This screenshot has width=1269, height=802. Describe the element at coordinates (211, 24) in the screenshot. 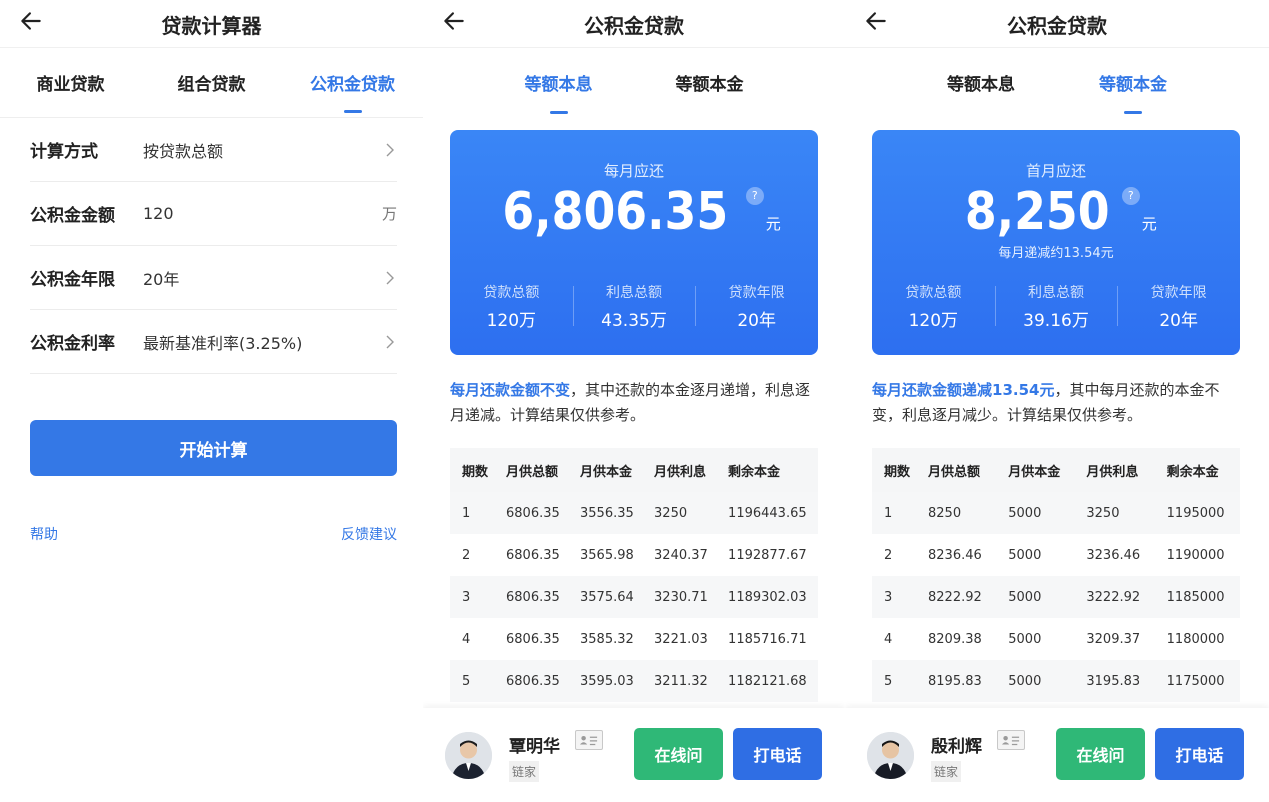

I see `top-bar: 贷款计算器` at that location.